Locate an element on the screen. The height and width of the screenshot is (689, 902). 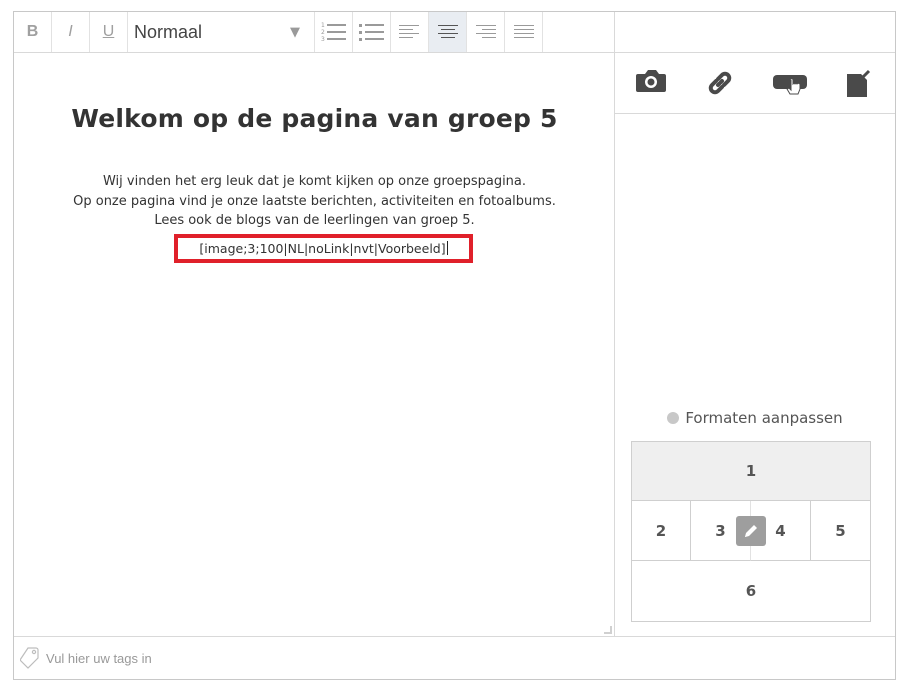
align-left-button is located at coordinates (410, 32).